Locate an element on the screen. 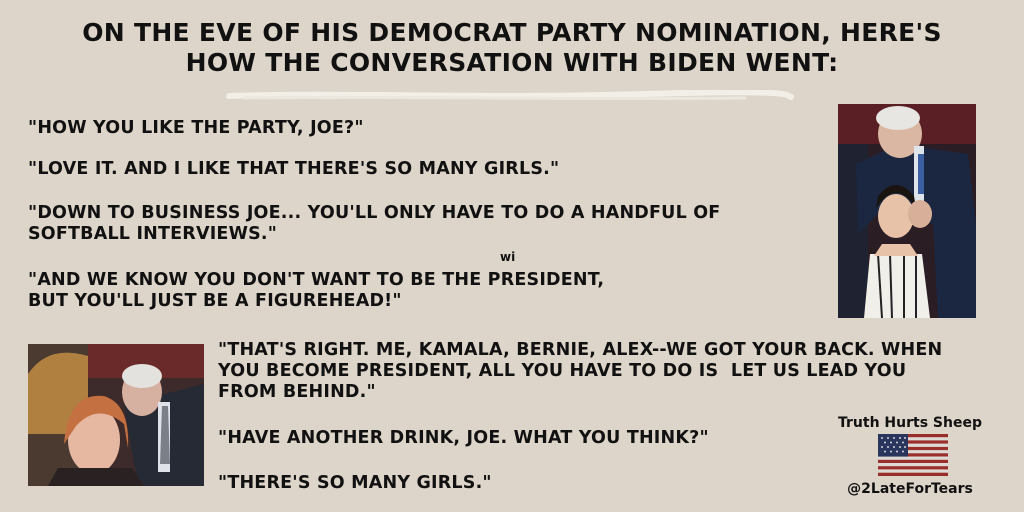 The height and width of the screenshot is (512, 1024). dialogue-line: SOFTBALL INTERVIEWS." is located at coordinates (153, 234).